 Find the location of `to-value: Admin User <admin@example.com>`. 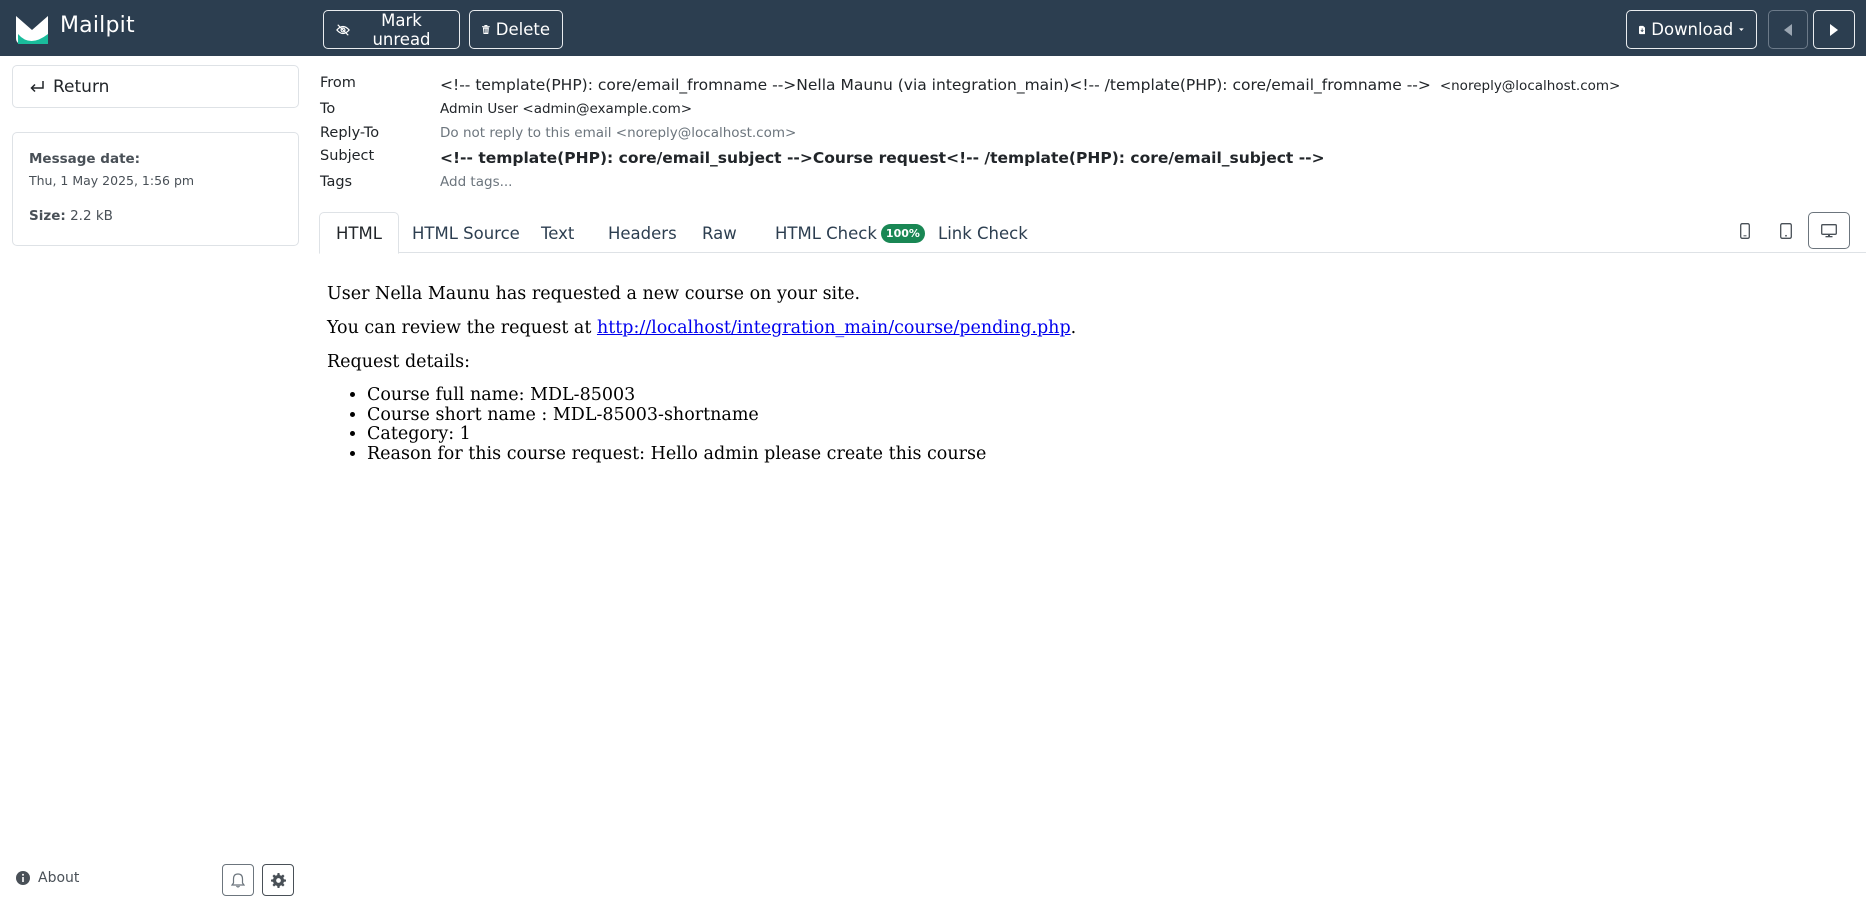

to-value: Admin User <admin@example.com> is located at coordinates (566, 109).